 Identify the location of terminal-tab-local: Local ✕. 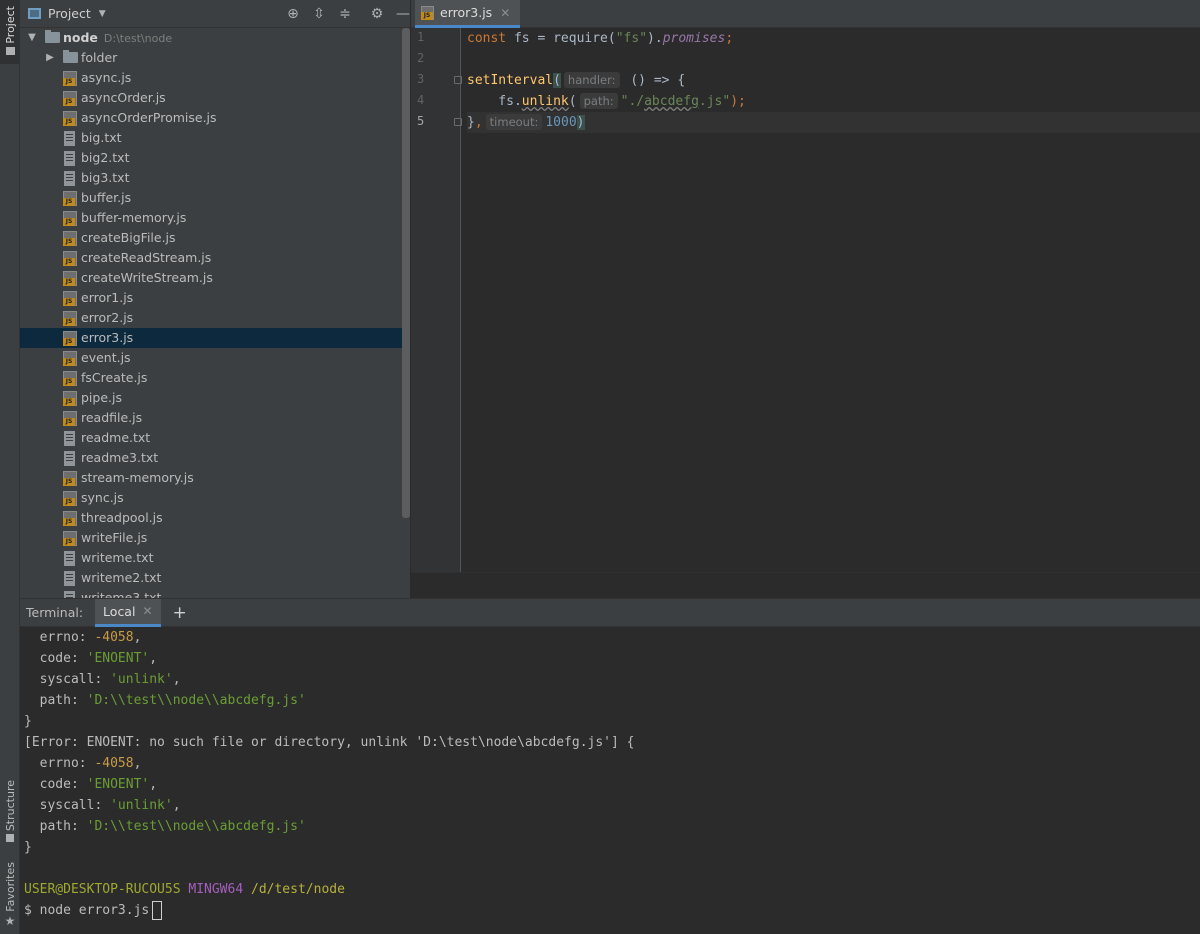
(128, 612).